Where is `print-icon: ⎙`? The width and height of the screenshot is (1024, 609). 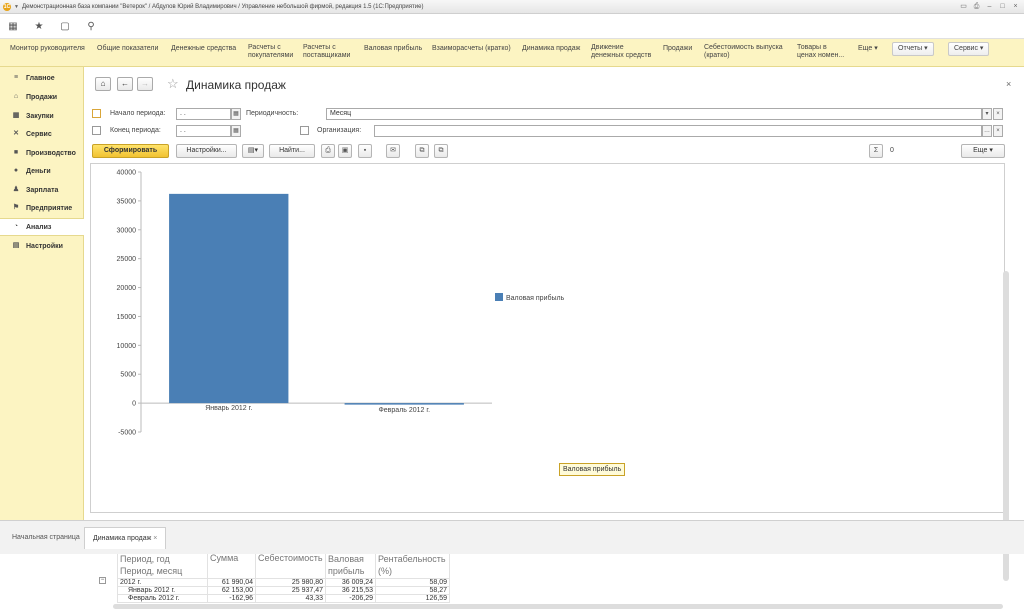 print-icon: ⎙ is located at coordinates (976, 6).